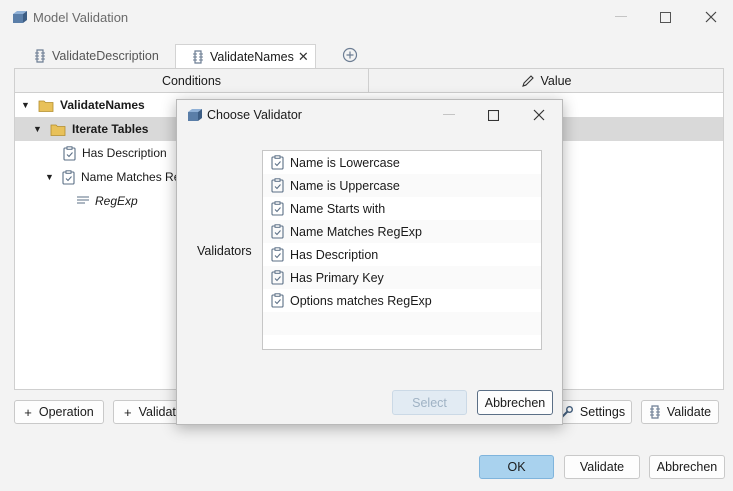 This screenshot has width=733, height=491. What do you see at coordinates (81, 17) in the screenshot?
I see `window-title: Model Validation` at bounding box center [81, 17].